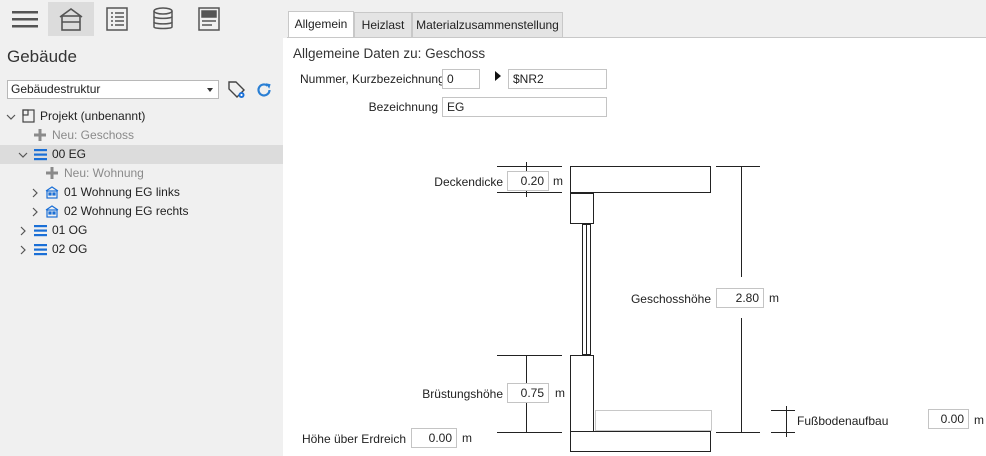 This screenshot has width=986, height=456. I want to click on ceiling-slab, so click(640, 179).